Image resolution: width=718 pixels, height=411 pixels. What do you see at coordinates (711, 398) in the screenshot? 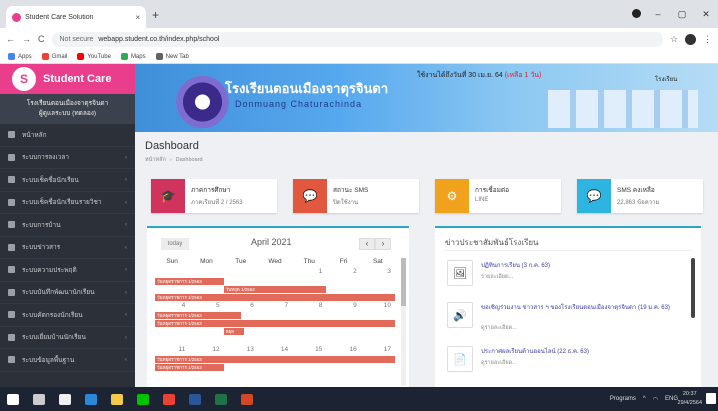
I see `notification-icon` at bounding box center [711, 398].